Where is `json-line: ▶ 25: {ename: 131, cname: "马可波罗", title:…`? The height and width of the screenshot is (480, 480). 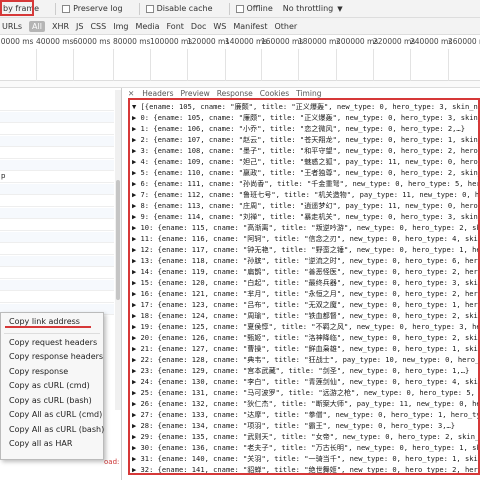
json-line: ▶ 25: {ename: 131, cname: "马可波罗", title:… is located at coordinates (305, 392).